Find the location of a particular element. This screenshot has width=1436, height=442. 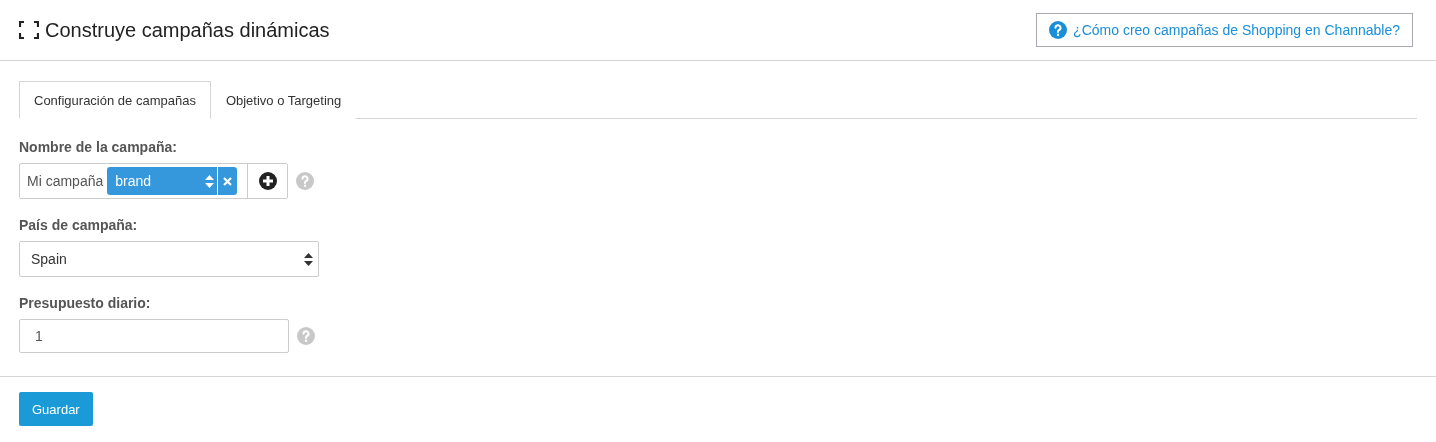

tab: Configuración de campañas is located at coordinates (115, 100).